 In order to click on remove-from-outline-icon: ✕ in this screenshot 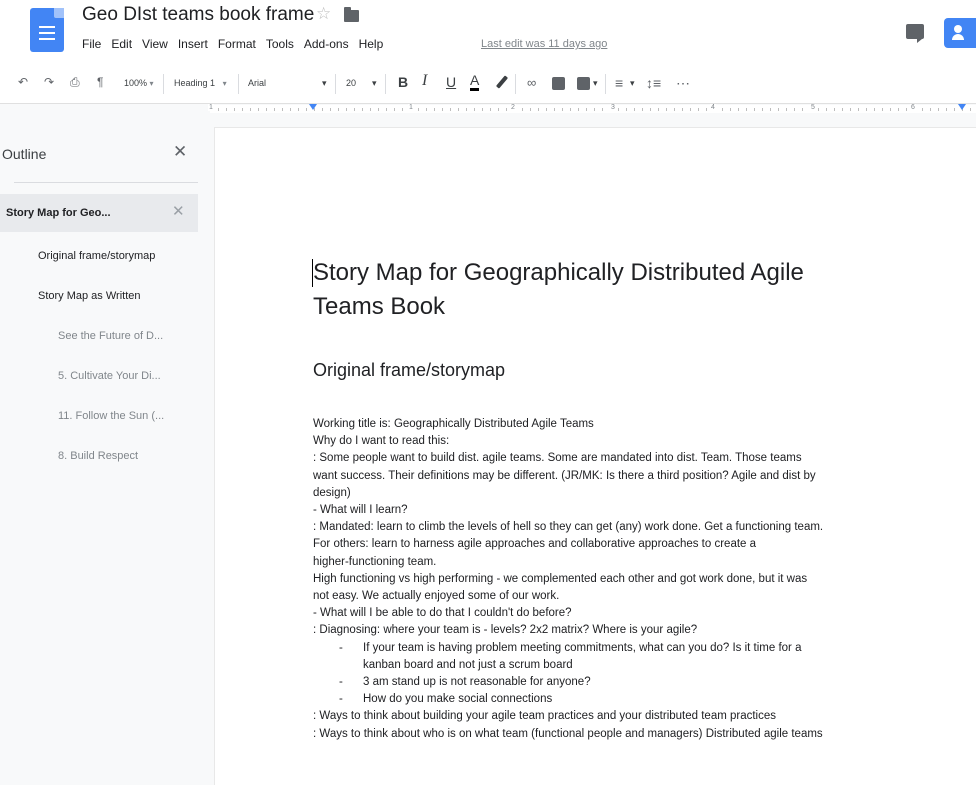, I will do `click(178, 211)`.